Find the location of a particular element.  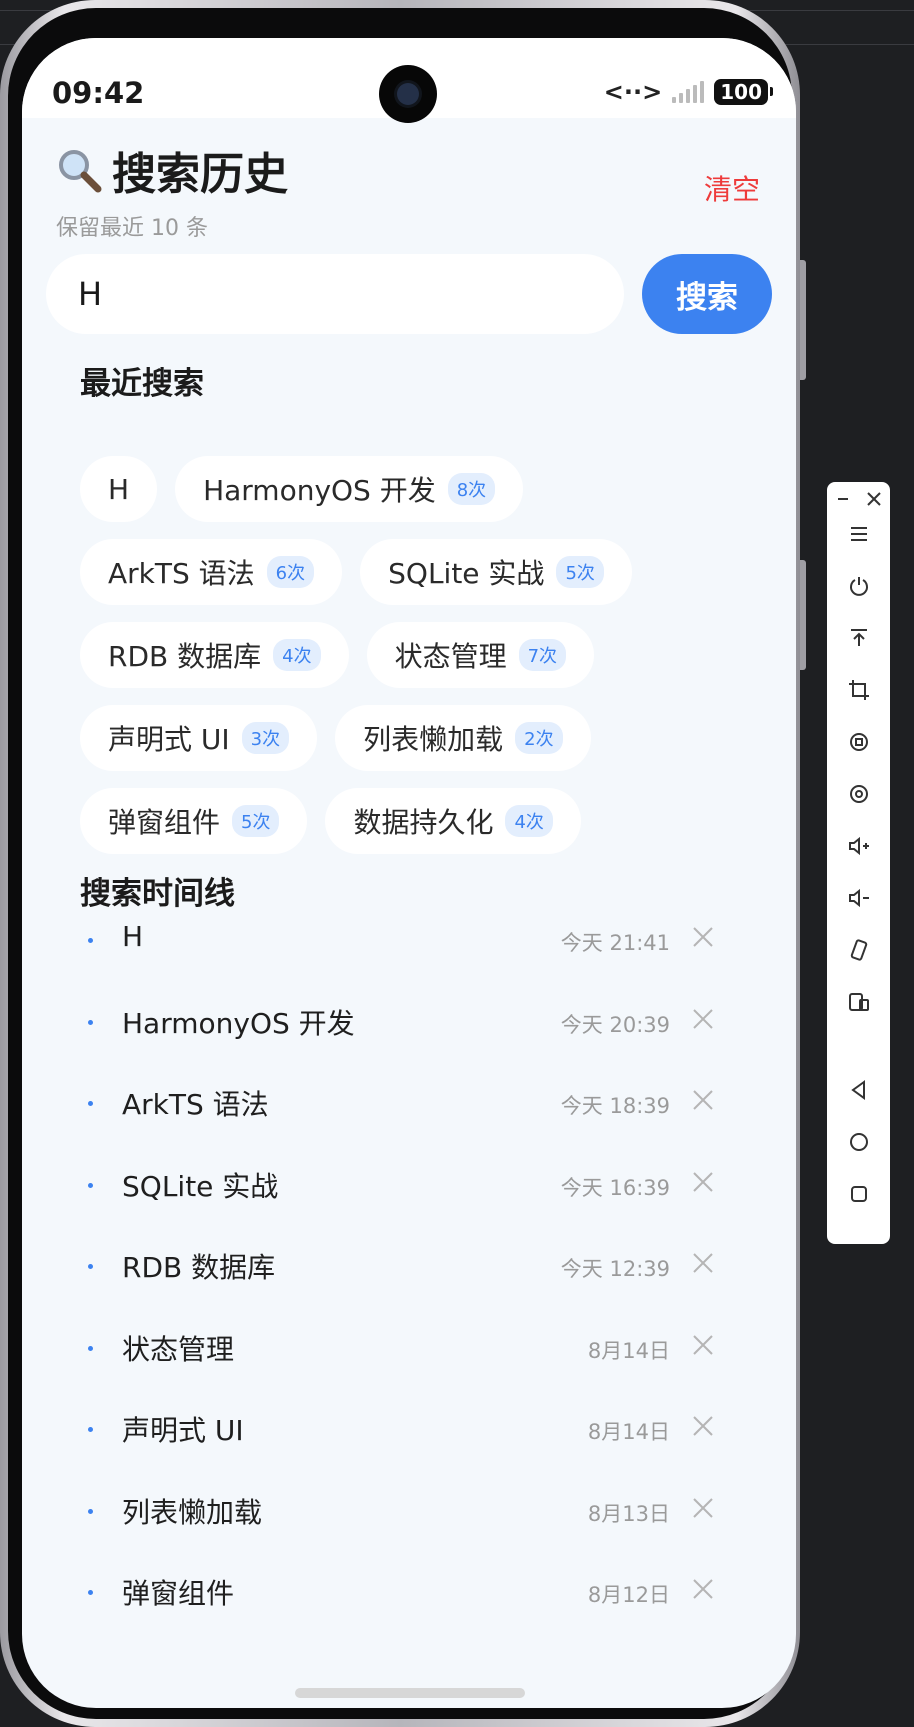

timeline-item: ArkTS 语法 今天 18:39 is located at coordinates (420, 1104).